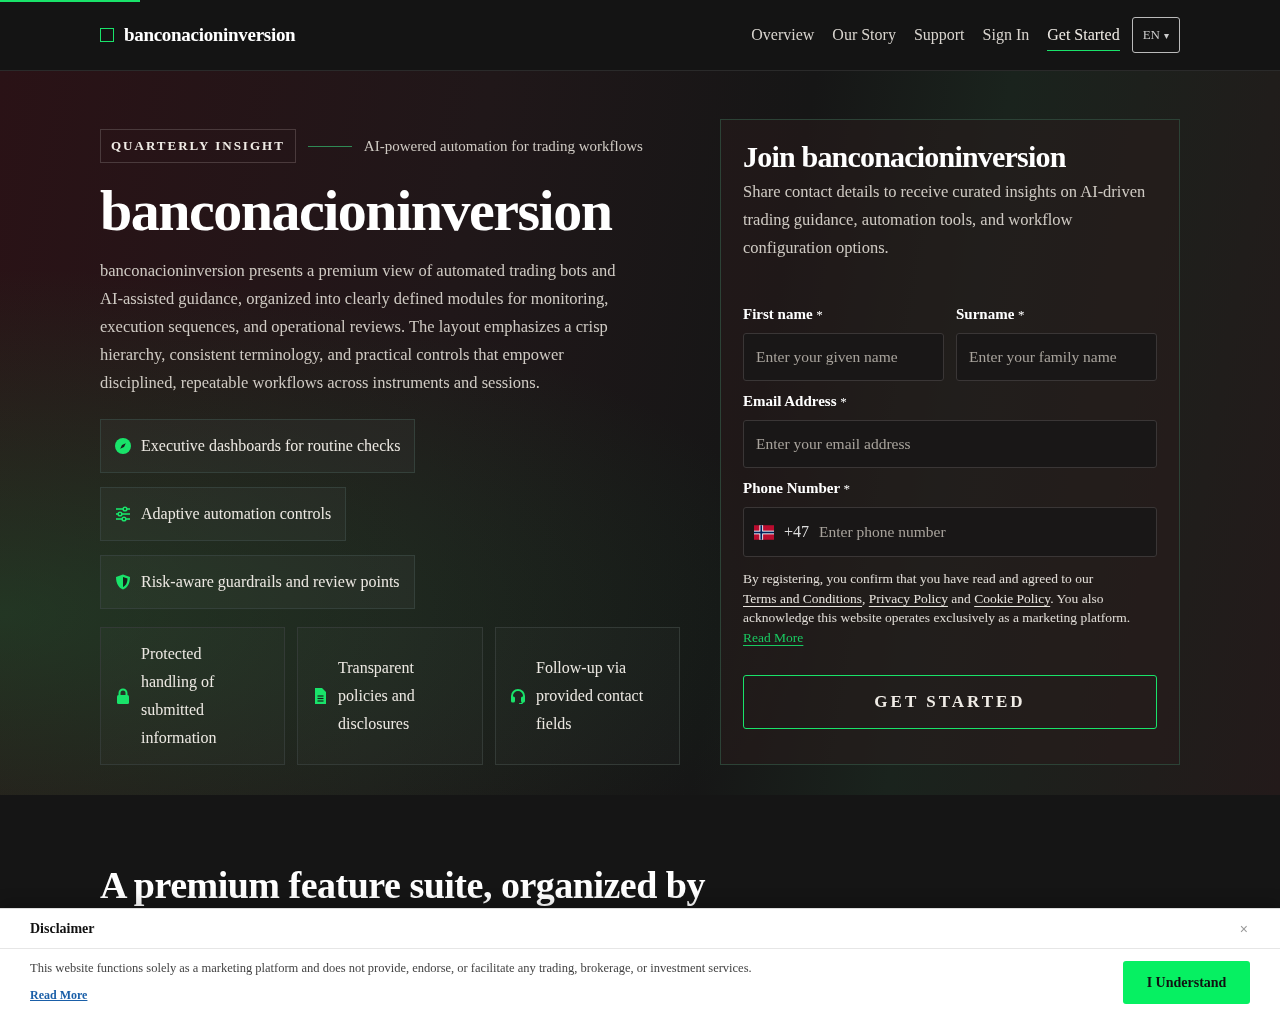  I want to click on shield-icon, so click(123, 581).